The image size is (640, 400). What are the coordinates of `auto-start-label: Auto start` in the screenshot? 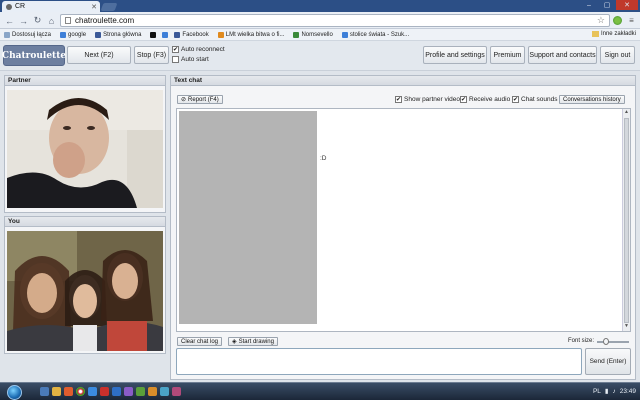 It's located at (195, 59).